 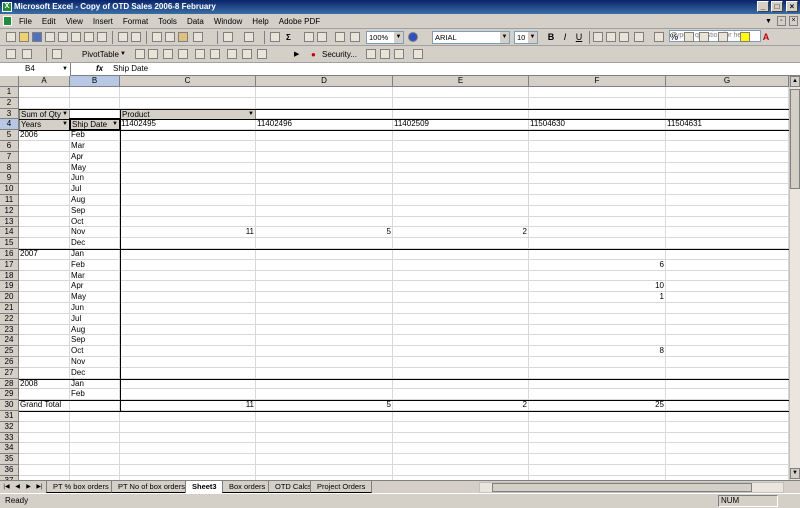 I want to click on chevron-down-icon: ▼, so click(x=65, y=124).